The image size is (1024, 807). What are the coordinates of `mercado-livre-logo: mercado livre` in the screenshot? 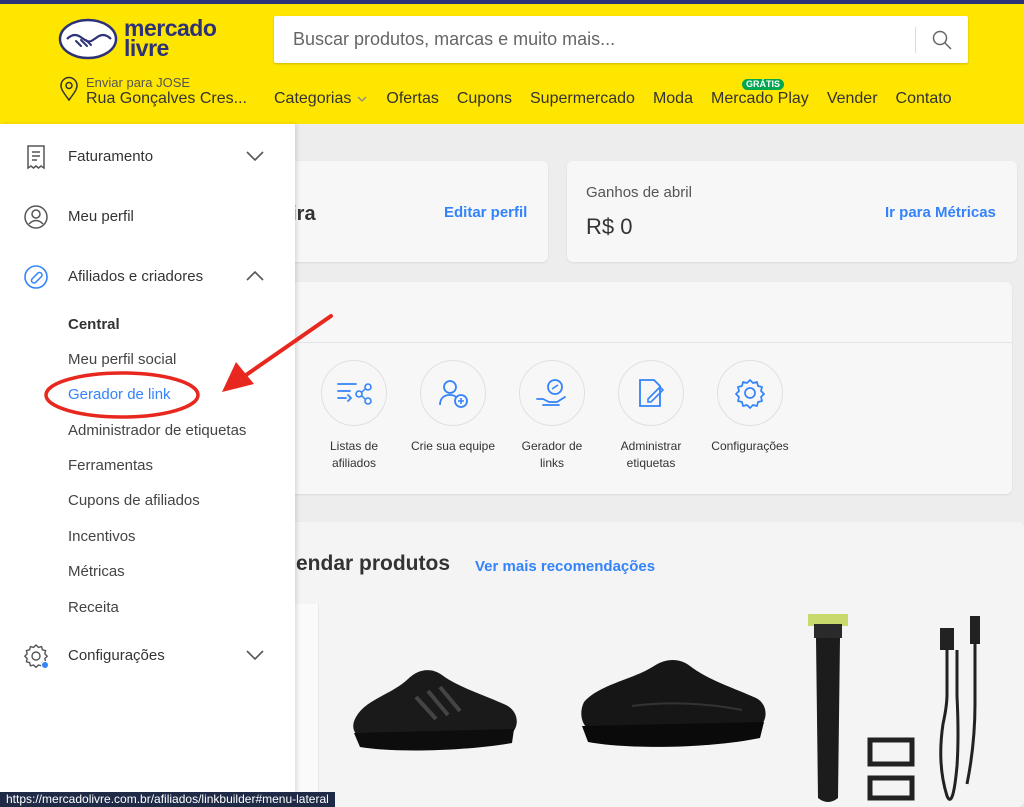 It's located at (137, 39).